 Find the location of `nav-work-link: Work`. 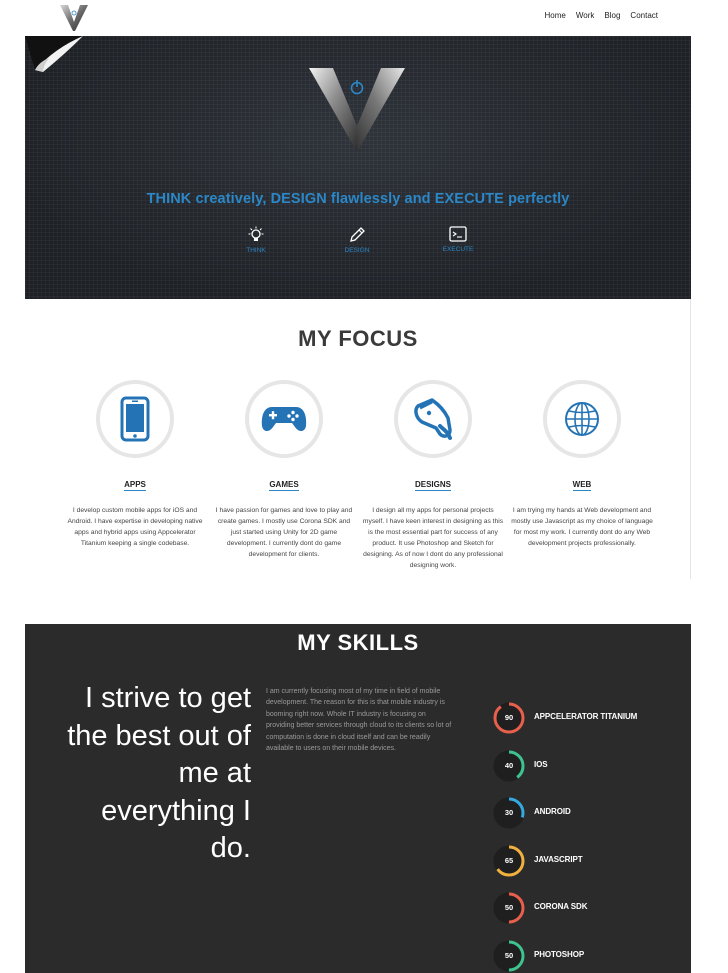

nav-work-link: Work is located at coordinates (585, 15).